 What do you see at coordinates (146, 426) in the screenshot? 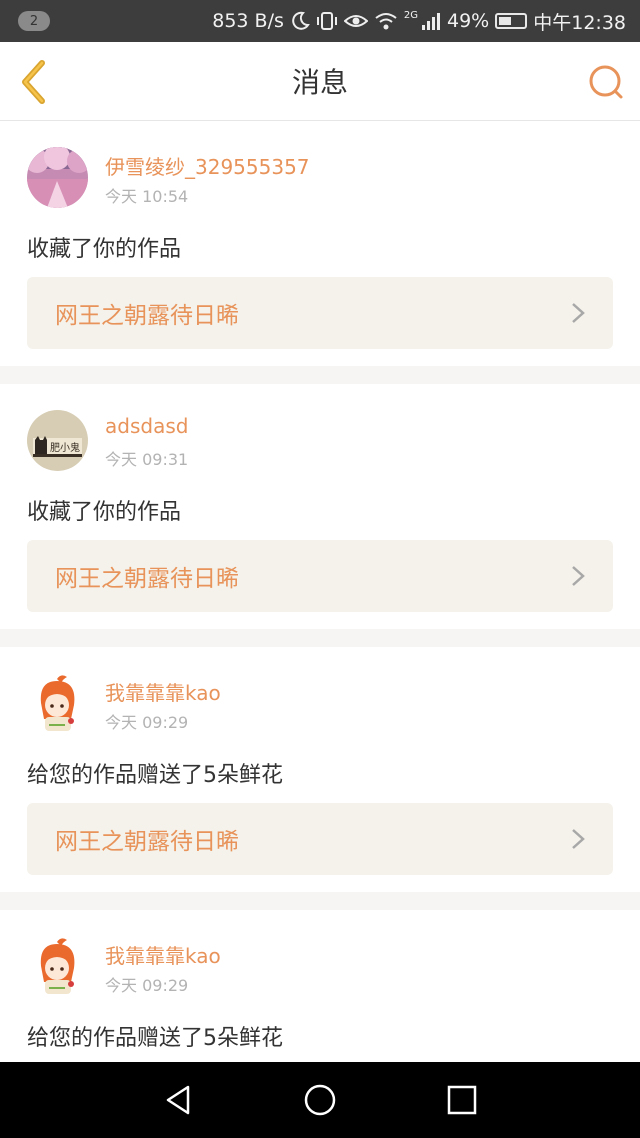
I see `username: adsdasd` at bounding box center [146, 426].